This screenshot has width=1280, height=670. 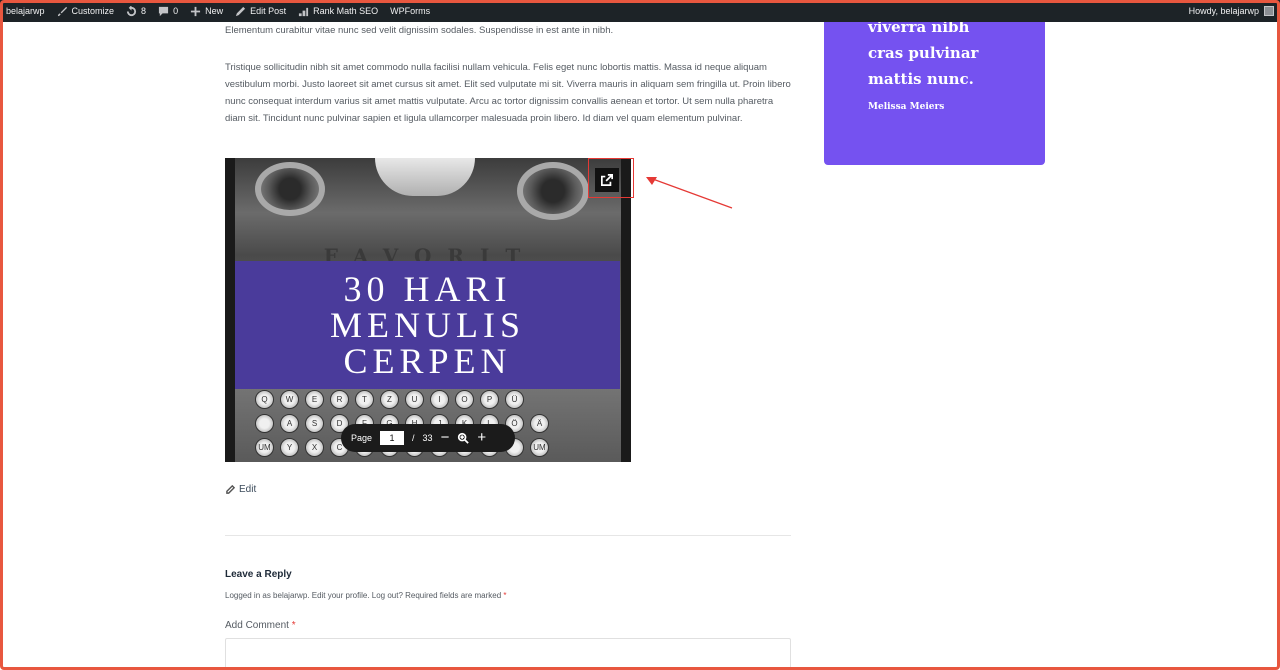 I want to click on admin-site-name-label: belajarwp, so click(x=25, y=11).